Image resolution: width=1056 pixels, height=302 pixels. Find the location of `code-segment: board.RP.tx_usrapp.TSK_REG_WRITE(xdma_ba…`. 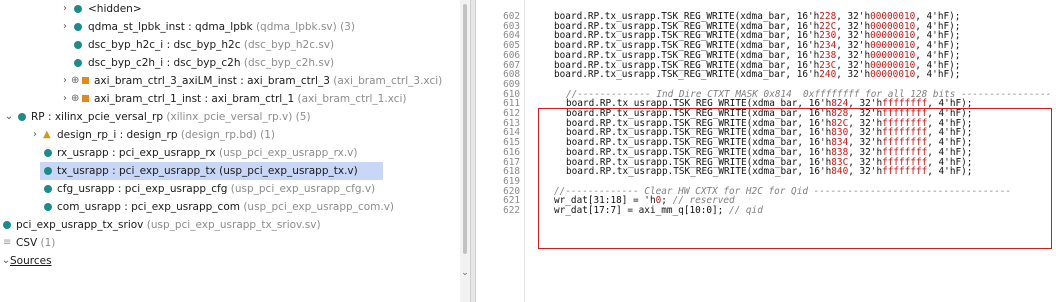

code-segment: board.RP.tx_usrapp.TSK_REG_WRITE(xdma_ba… is located at coordinates (687, 75).